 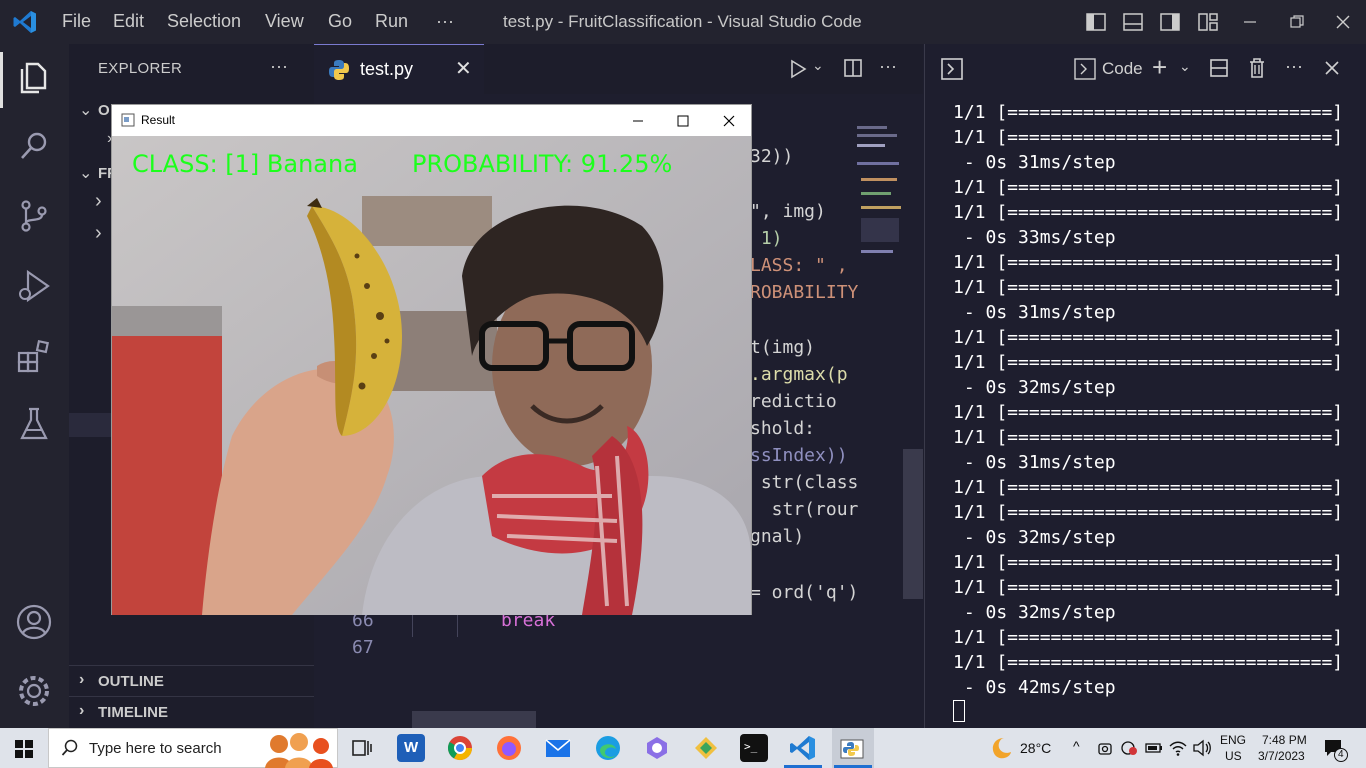 I want to click on battery-icon, so click(x=1154, y=748).